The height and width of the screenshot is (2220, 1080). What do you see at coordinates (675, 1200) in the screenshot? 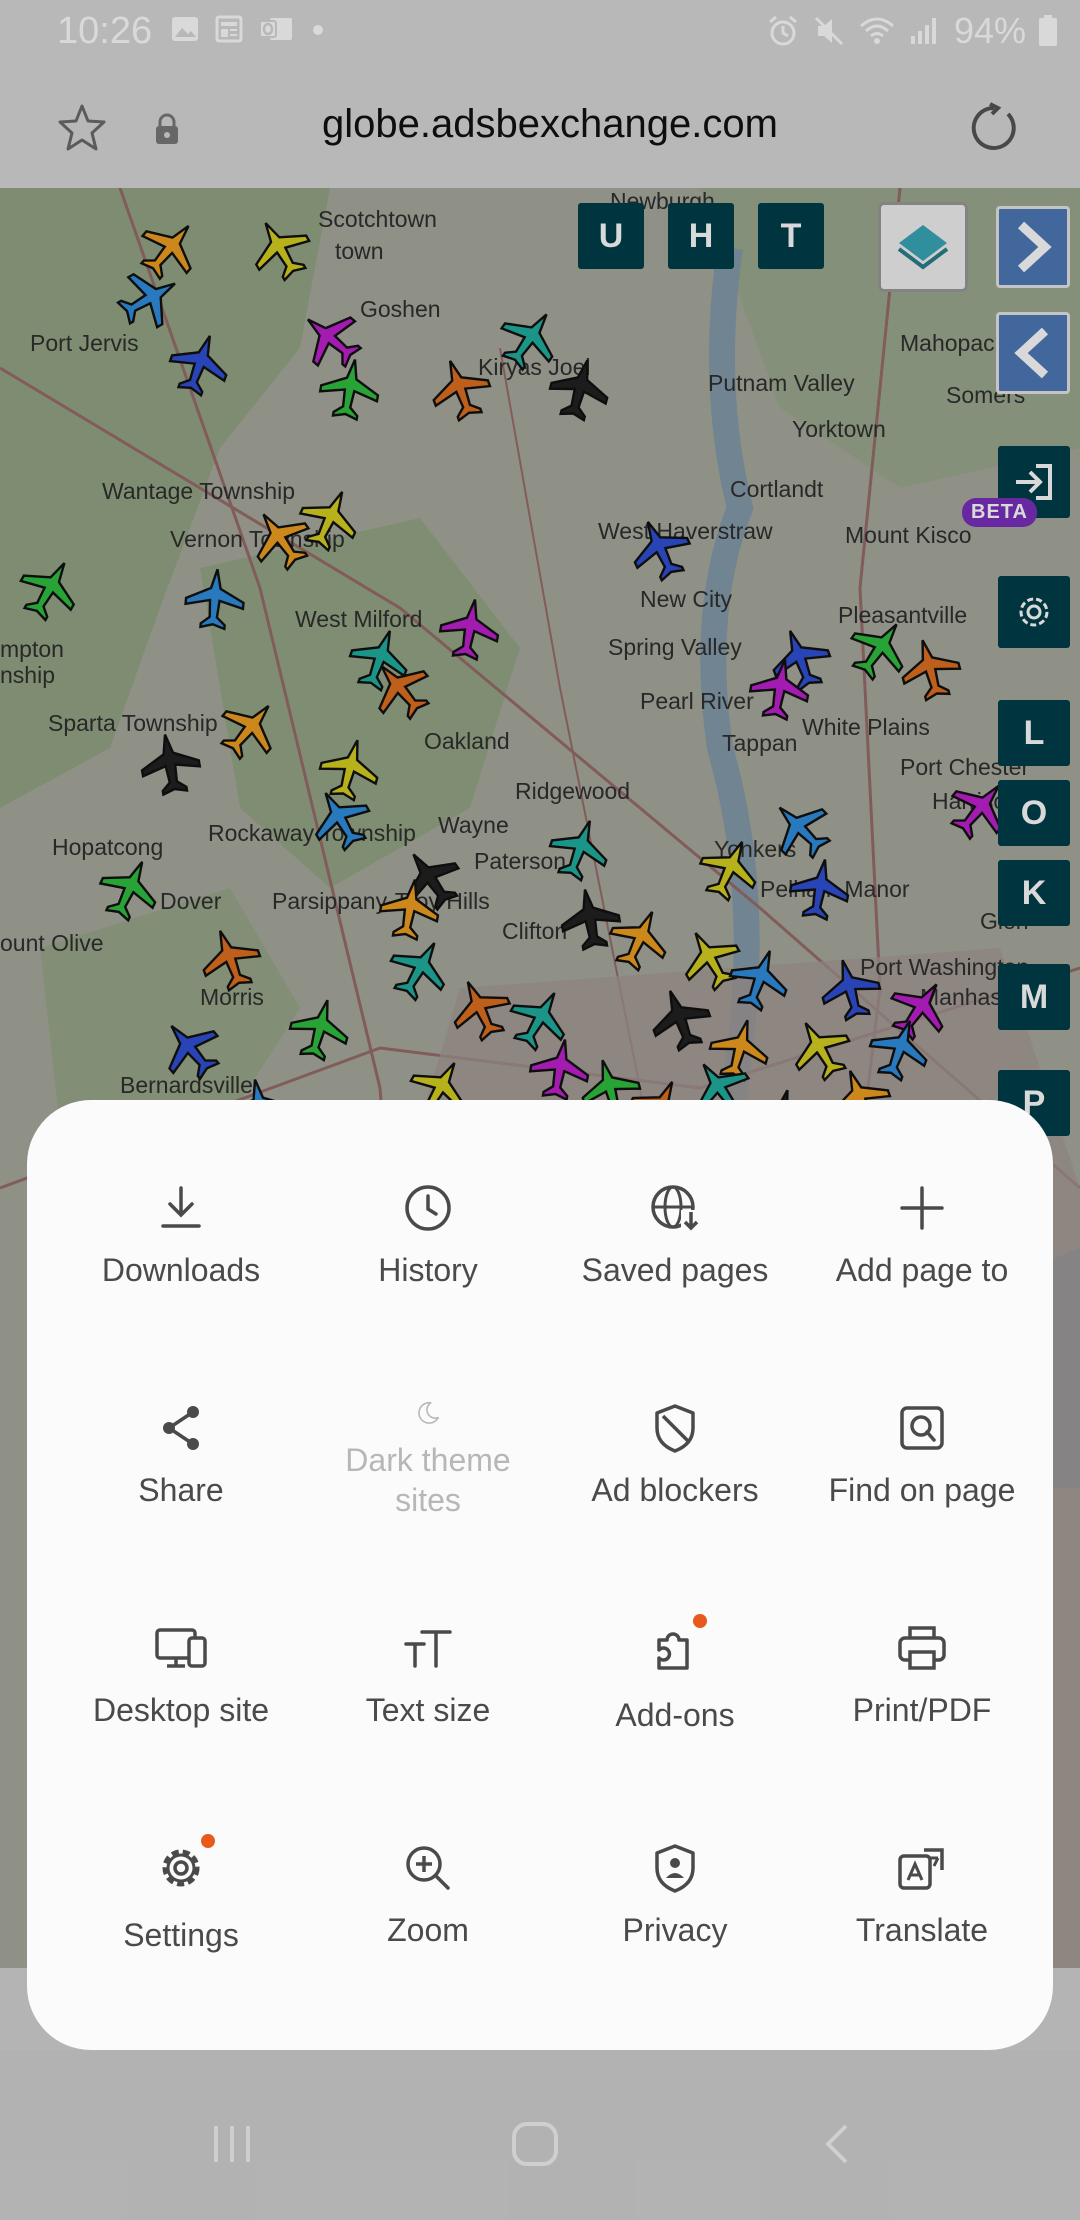
I see `menu-item-saved-pages: Saved pages` at bounding box center [675, 1200].